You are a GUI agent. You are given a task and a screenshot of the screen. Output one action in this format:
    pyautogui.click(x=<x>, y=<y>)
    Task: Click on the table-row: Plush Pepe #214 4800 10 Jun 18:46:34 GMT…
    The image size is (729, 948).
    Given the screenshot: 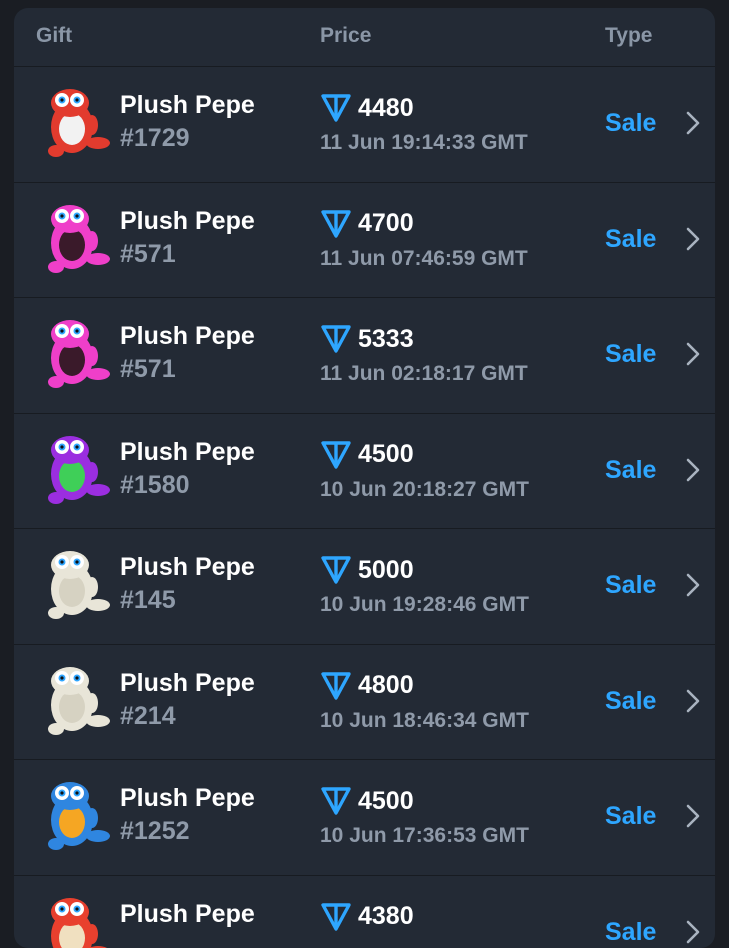 What is the action you would take?
    pyautogui.click(x=364, y=702)
    